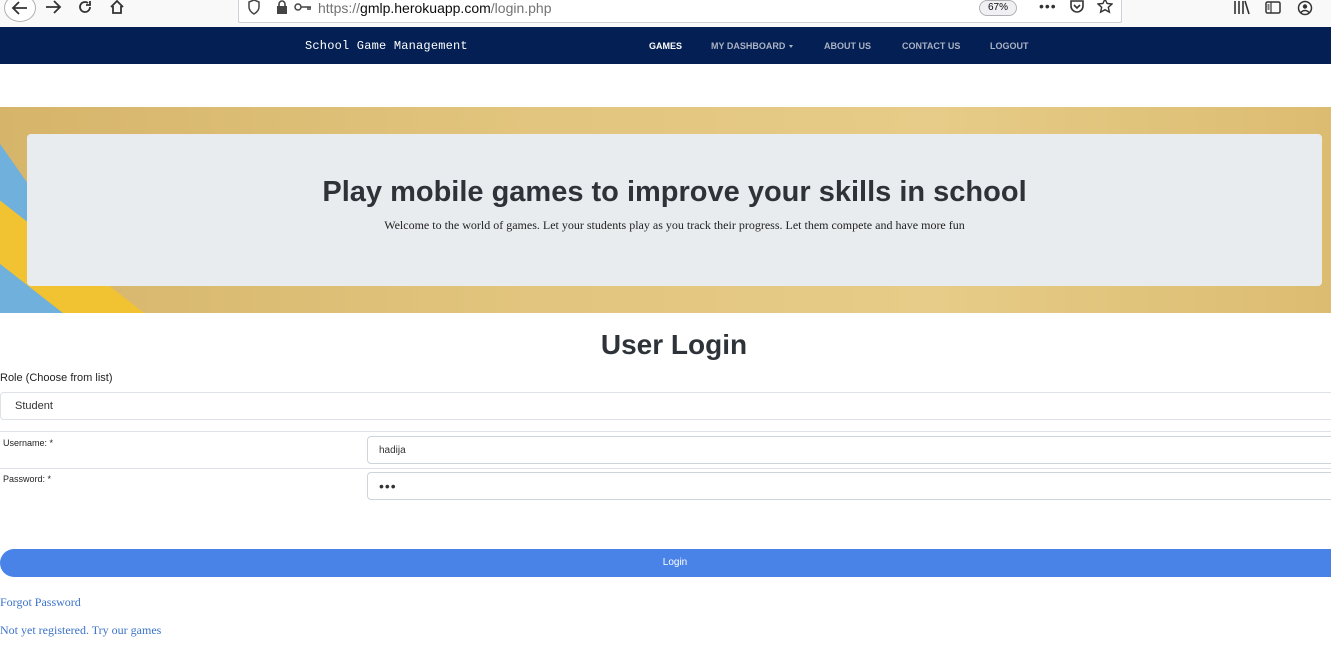 The height and width of the screenshot is (653, 1331). I want to click on back-button, so click(20, 11).